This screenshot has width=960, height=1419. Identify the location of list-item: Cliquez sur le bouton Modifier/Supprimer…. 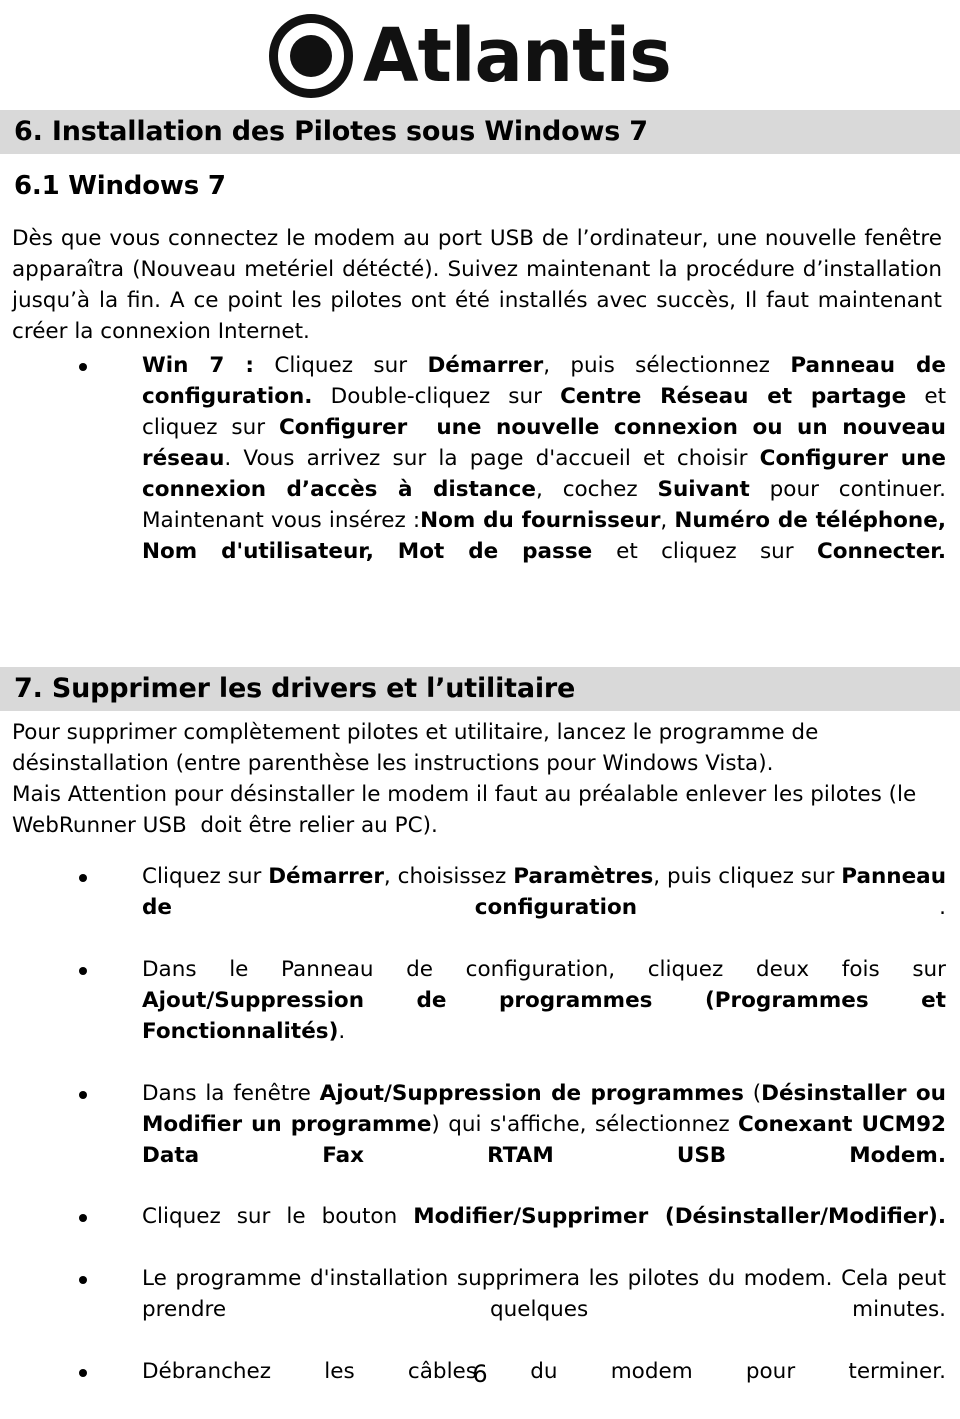
(480, 1233).